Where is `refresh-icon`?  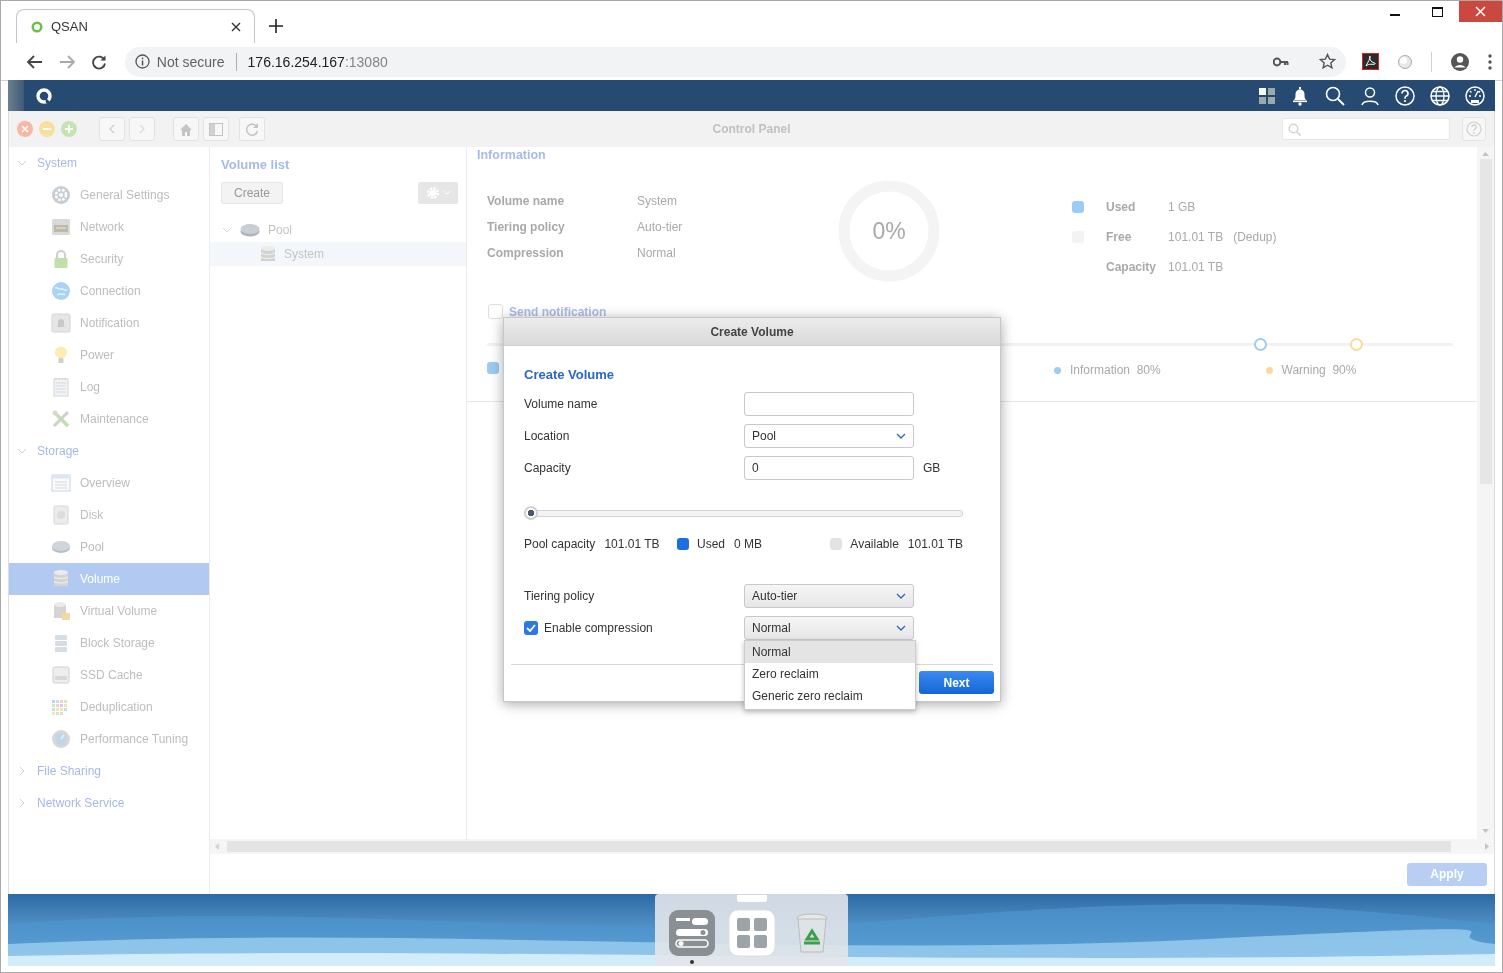 refresh-icon is located at coordinates (252, 129).